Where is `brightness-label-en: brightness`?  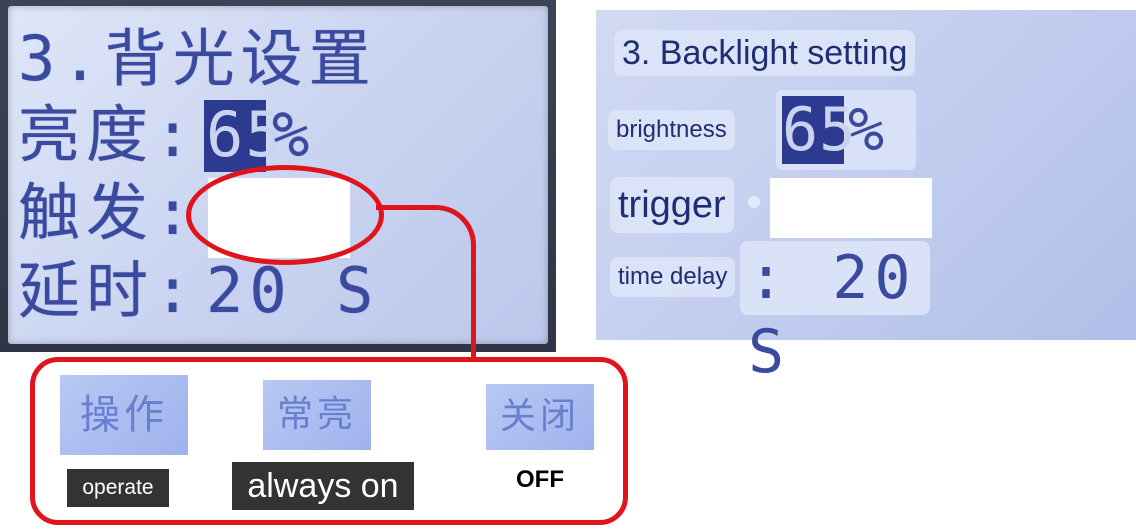 brightness-label-en: brightness is located at coordinates (671, 130).